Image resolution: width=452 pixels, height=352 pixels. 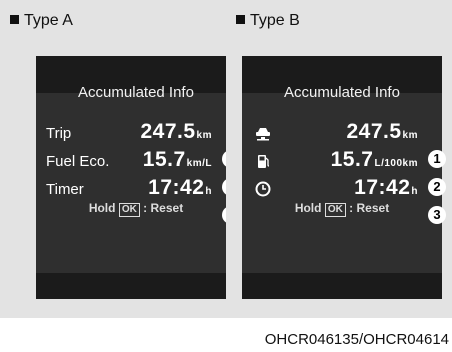 I want to click on fuel-economy-unit: km/L, so click(x=199, y=163).